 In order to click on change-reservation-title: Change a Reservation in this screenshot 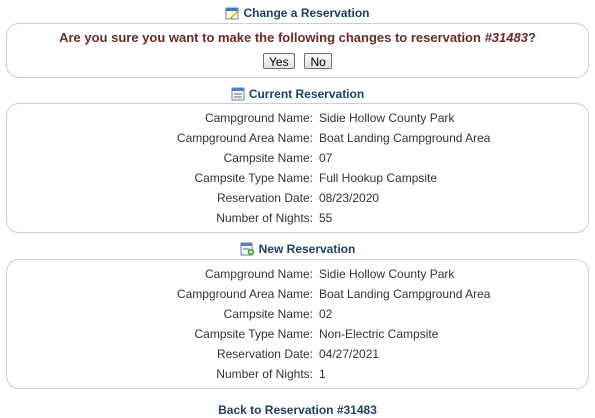, I will do `click(306, 13)`.